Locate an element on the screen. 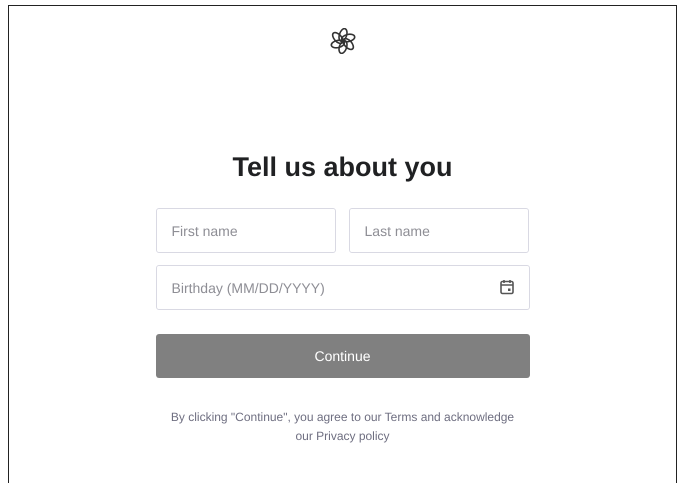  name-field: Last name is located at coordinates (438, 230).